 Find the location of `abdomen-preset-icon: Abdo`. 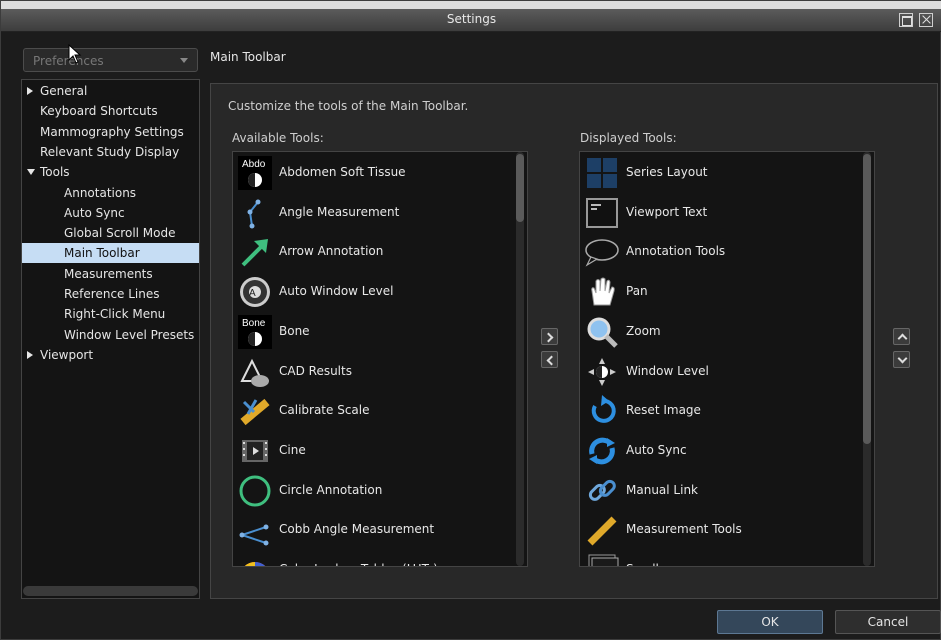

abdomen-preset-icon: Abdo is located at coordinates (255, 173).